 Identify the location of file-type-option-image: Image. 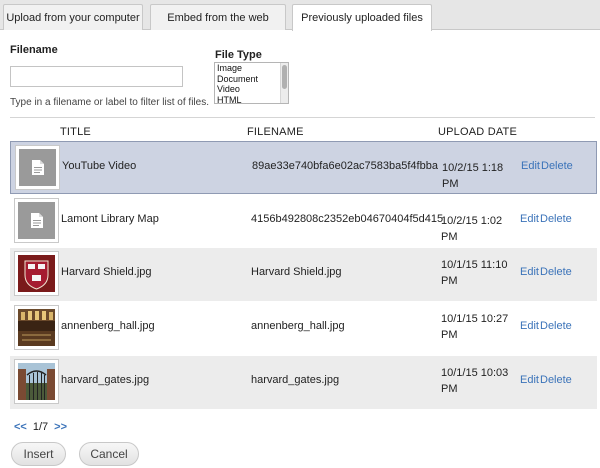
(251, 68).